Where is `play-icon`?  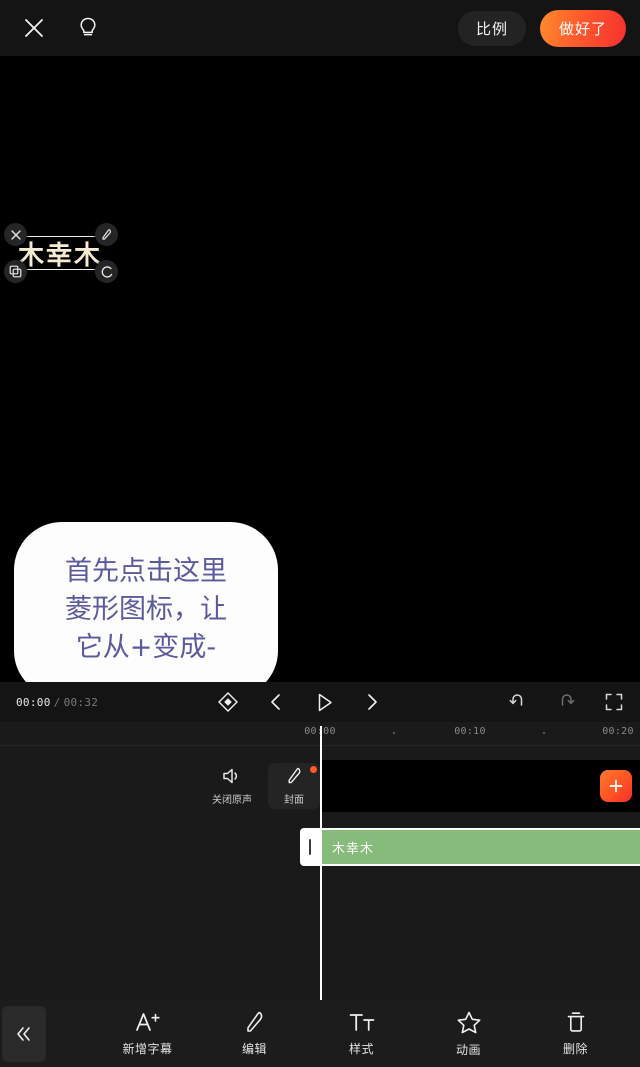 play-icon is located at coordinates (324, 702).